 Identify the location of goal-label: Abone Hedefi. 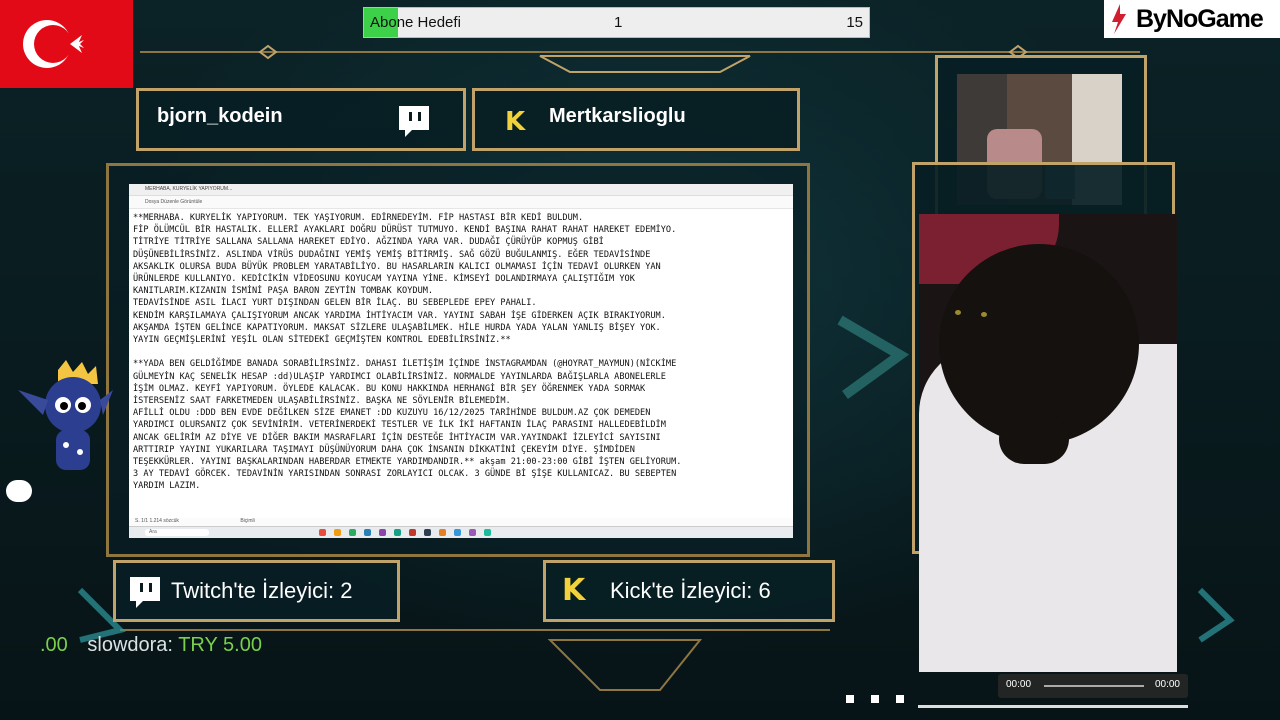
(415, 22).